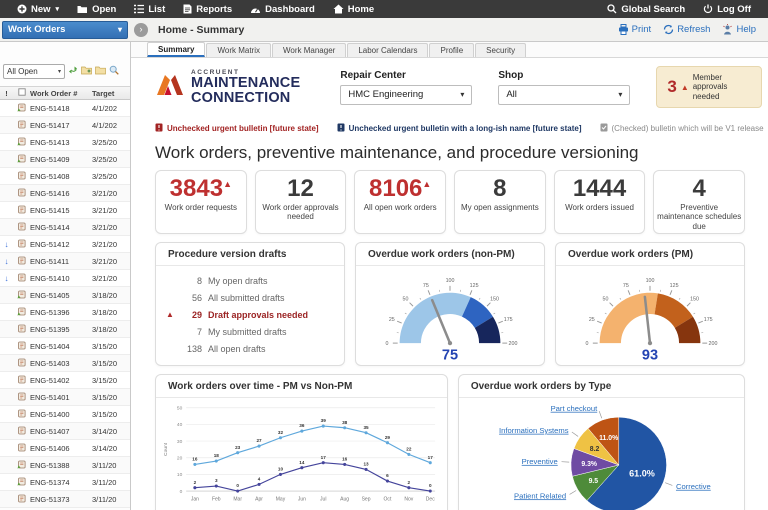 This screenshot has height=510, width=768. Describe the element at coordinates (392, 320) in the screenshot. I see `svg-text: 25` at that location.